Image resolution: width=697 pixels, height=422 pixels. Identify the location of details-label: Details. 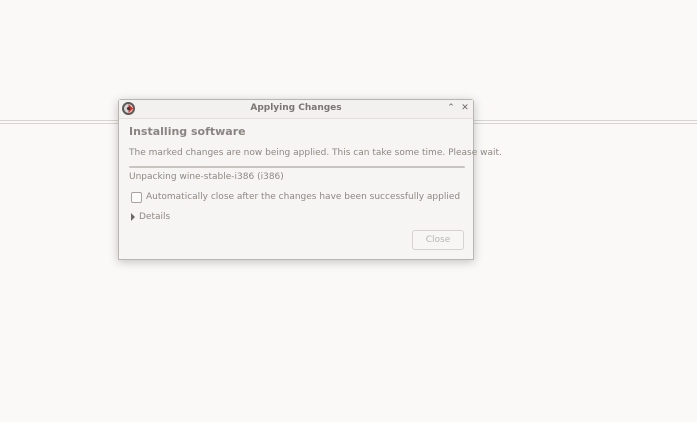
(155, 217).